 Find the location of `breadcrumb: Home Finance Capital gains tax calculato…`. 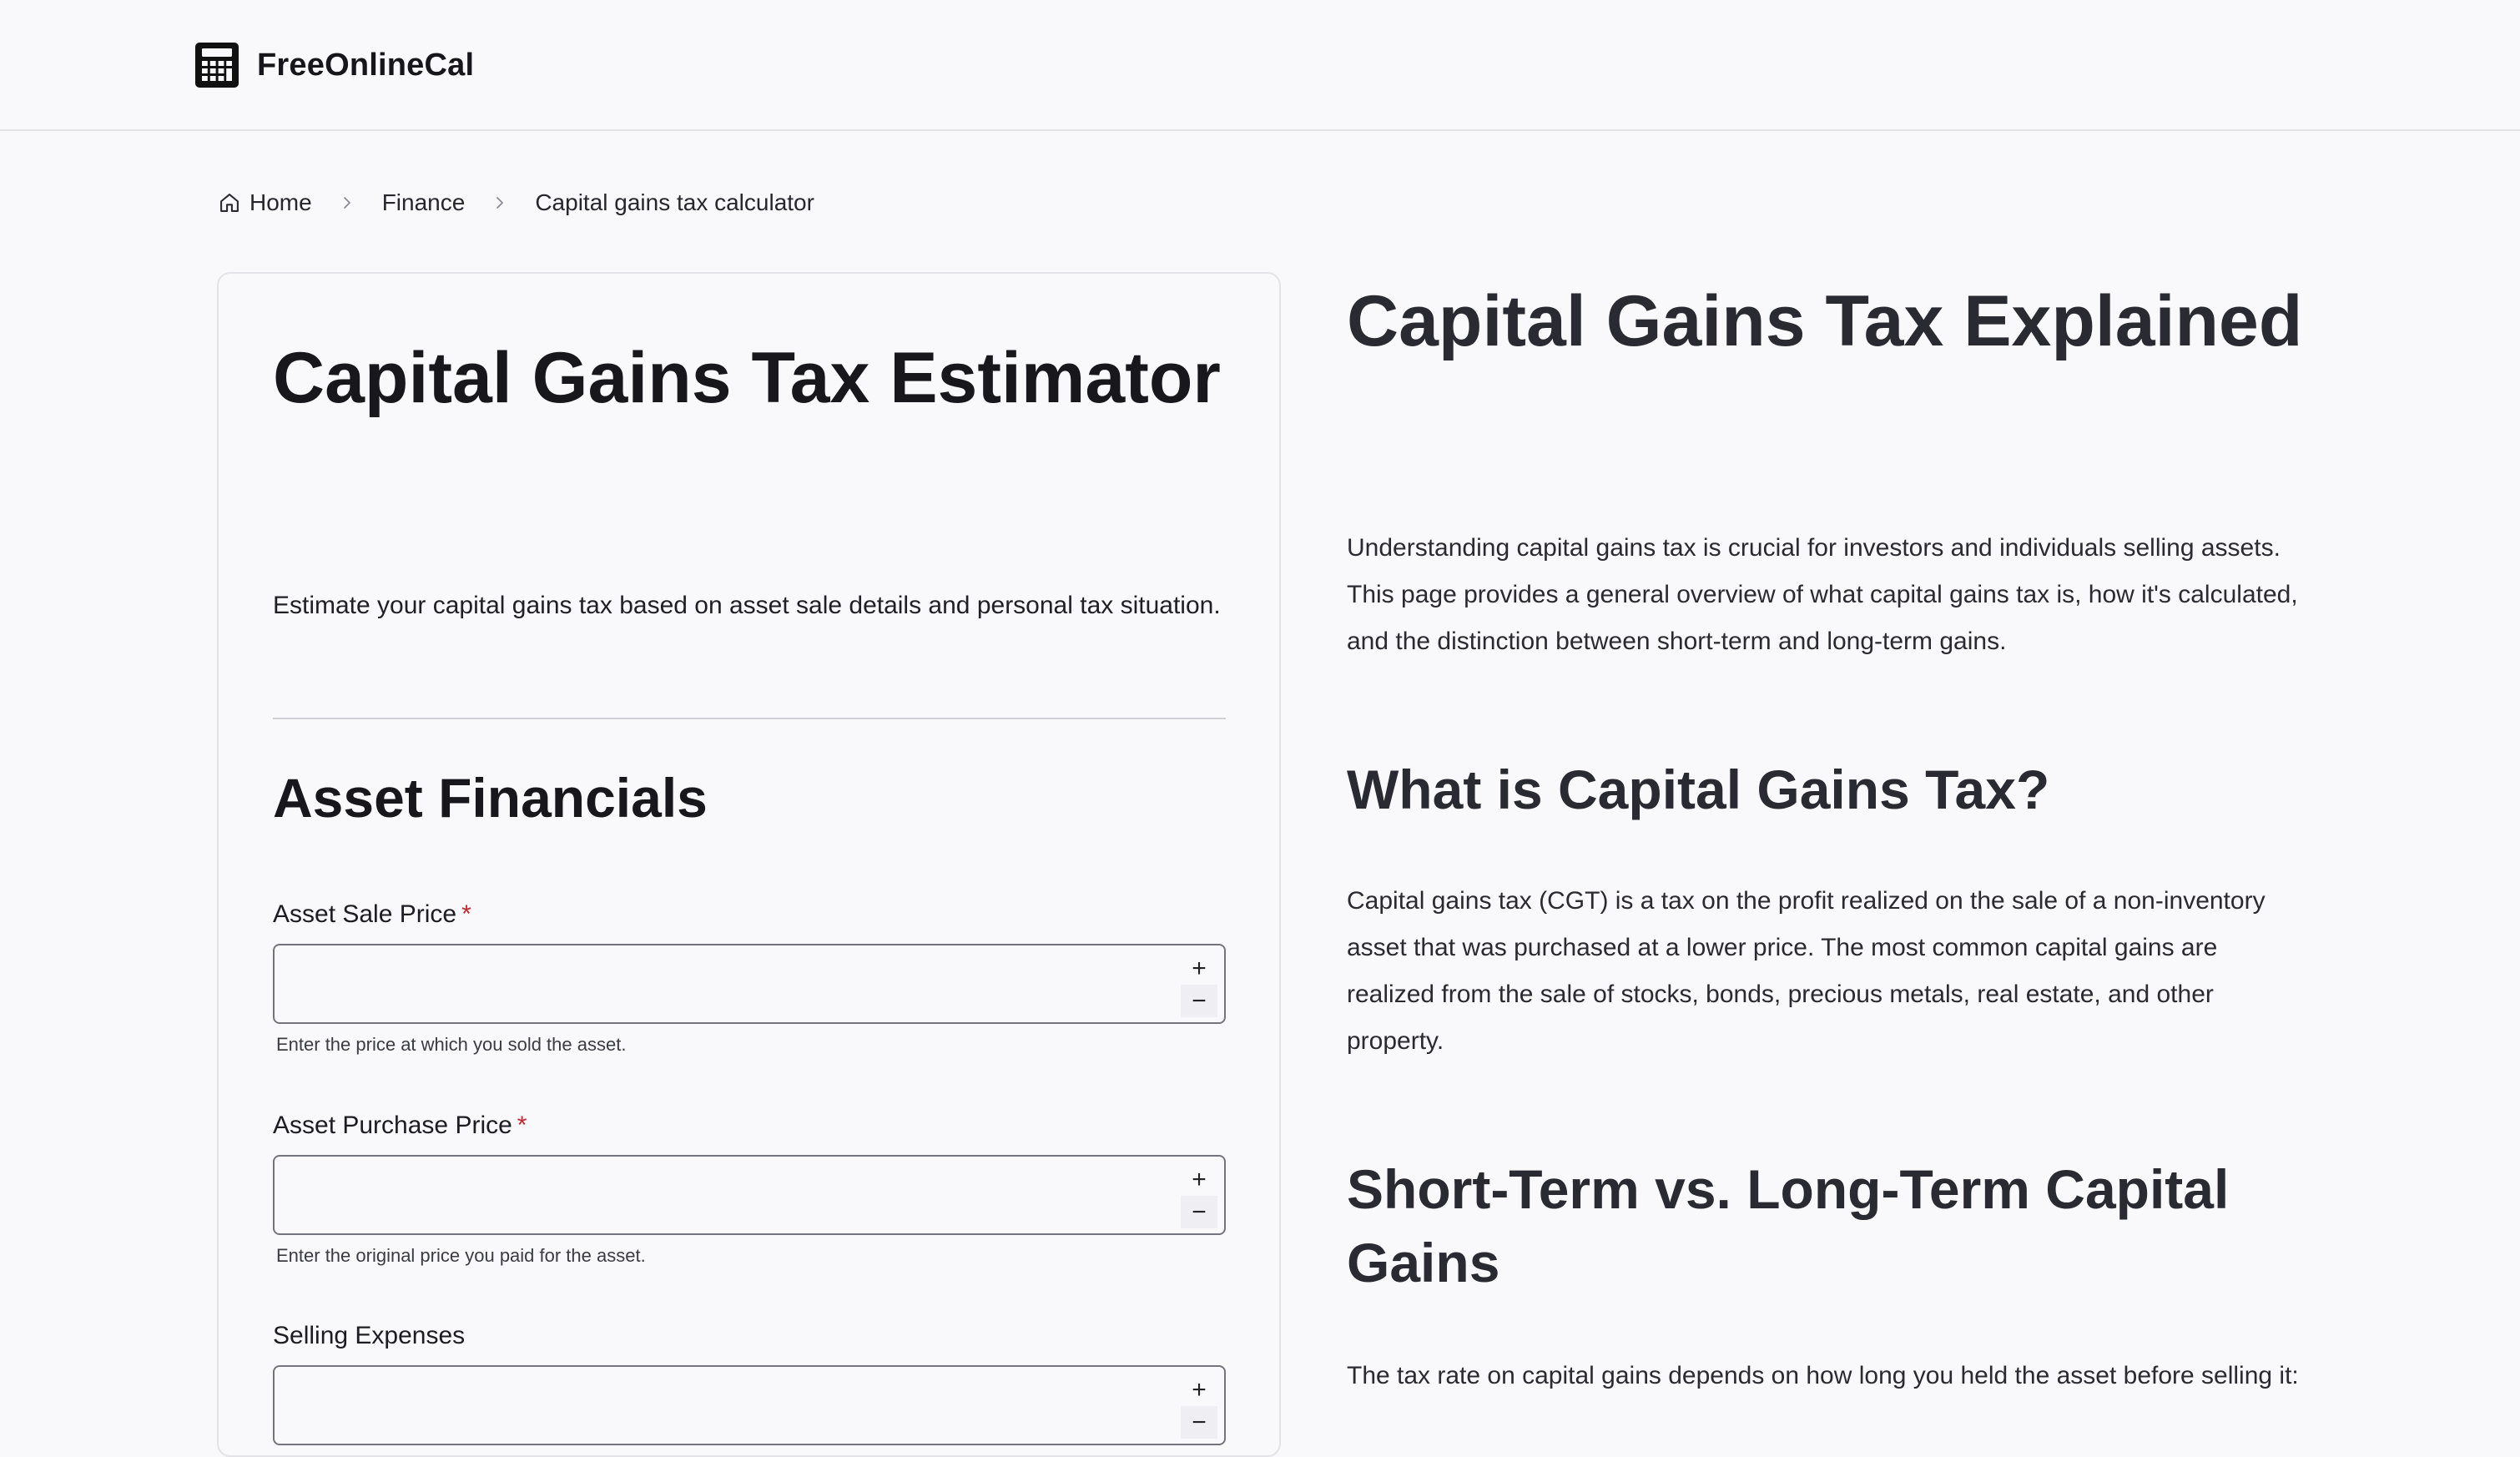

breadcrumb: Home Finance Capital gains tax calculato… is located at coordinates (516, 202).